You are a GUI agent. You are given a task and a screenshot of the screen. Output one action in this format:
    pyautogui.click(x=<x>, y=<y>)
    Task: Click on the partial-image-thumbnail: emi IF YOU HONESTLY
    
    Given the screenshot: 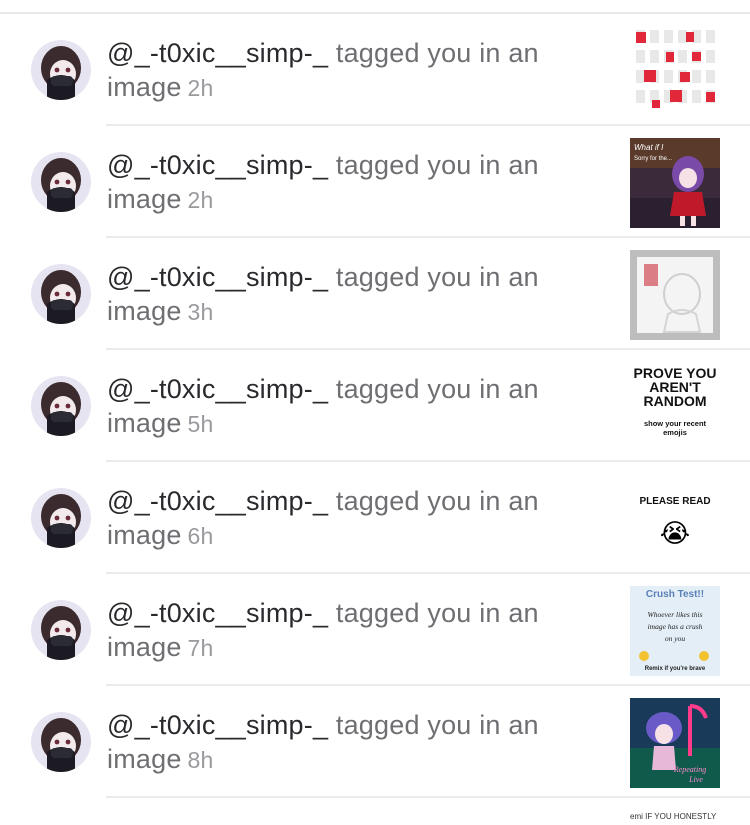 What is the action you would take?
    pyautogui.click(x=675, y=816)
    